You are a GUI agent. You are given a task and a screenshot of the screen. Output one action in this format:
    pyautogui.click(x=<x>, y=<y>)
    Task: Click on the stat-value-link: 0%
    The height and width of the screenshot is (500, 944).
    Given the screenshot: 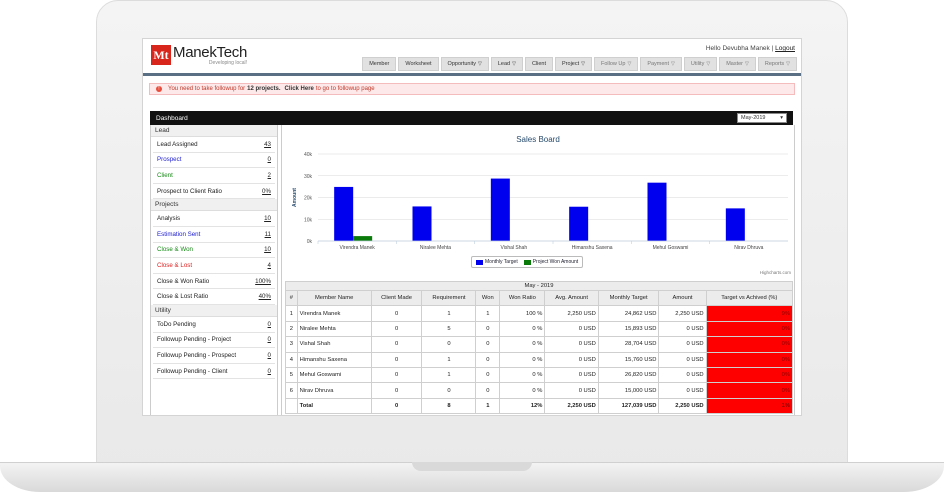 What is the action you would take?
    pyautogui.click(x=266, y=191)
    